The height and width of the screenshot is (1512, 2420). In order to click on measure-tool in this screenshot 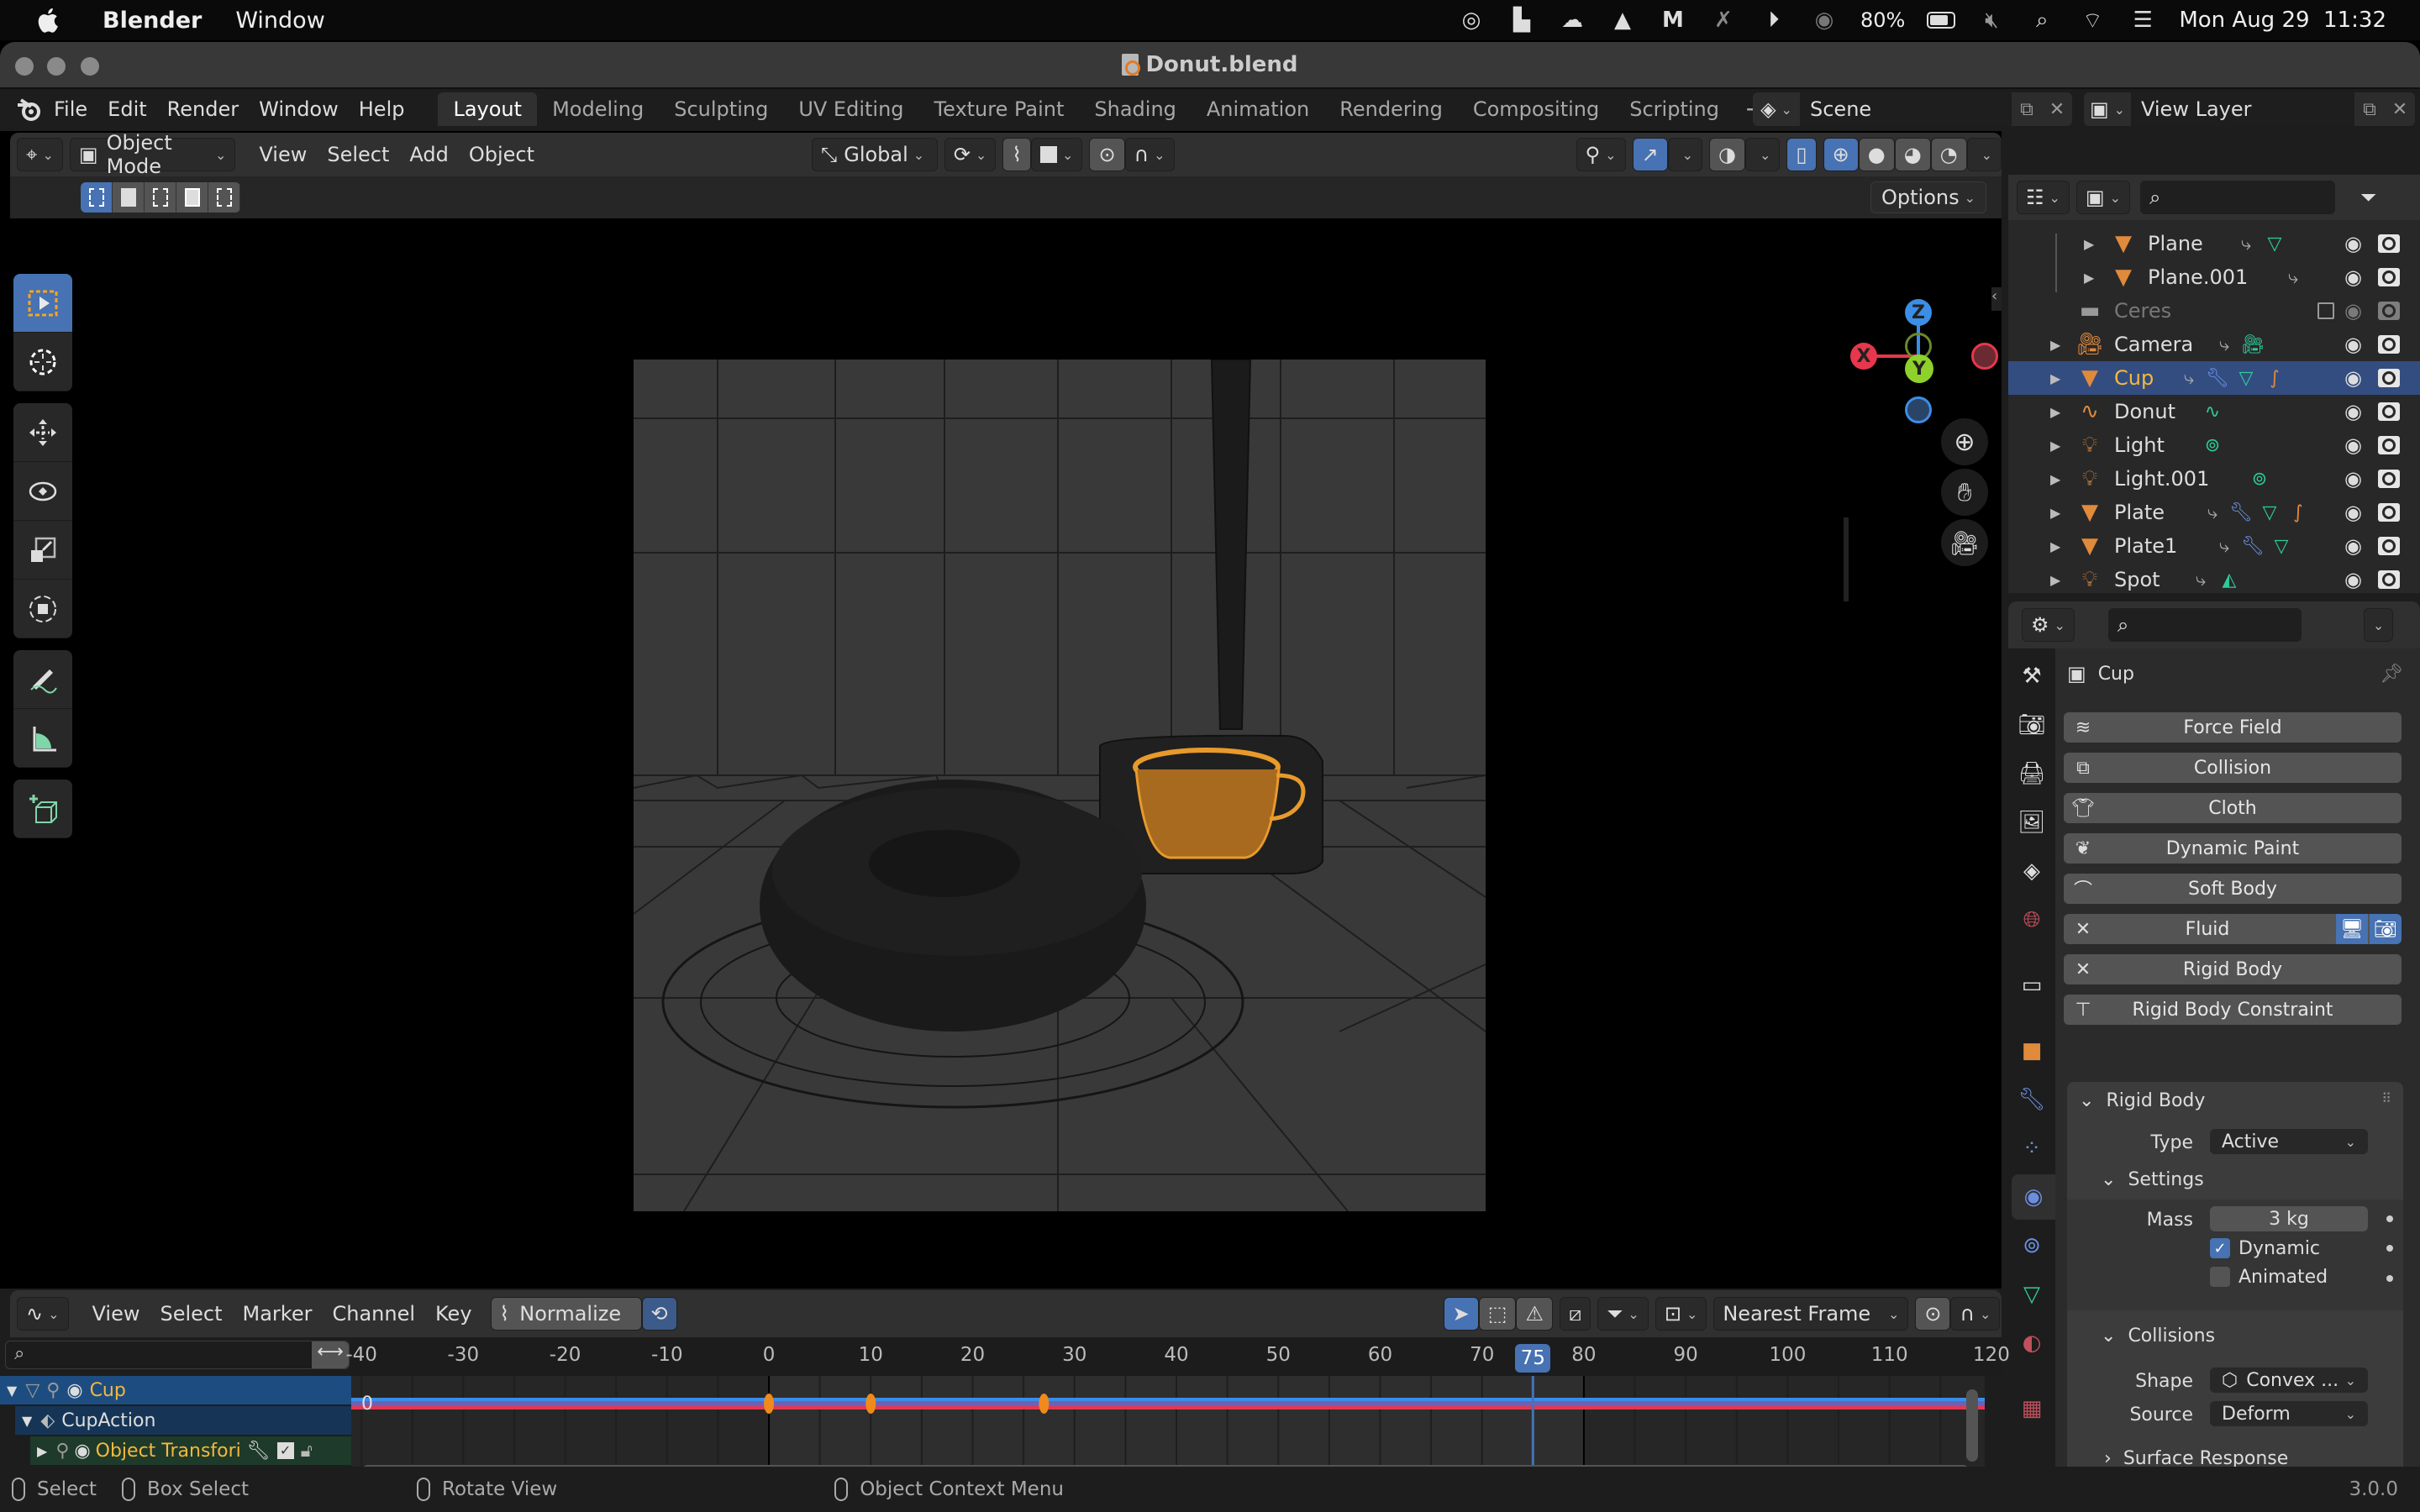, I will do `click(42, 738)`.